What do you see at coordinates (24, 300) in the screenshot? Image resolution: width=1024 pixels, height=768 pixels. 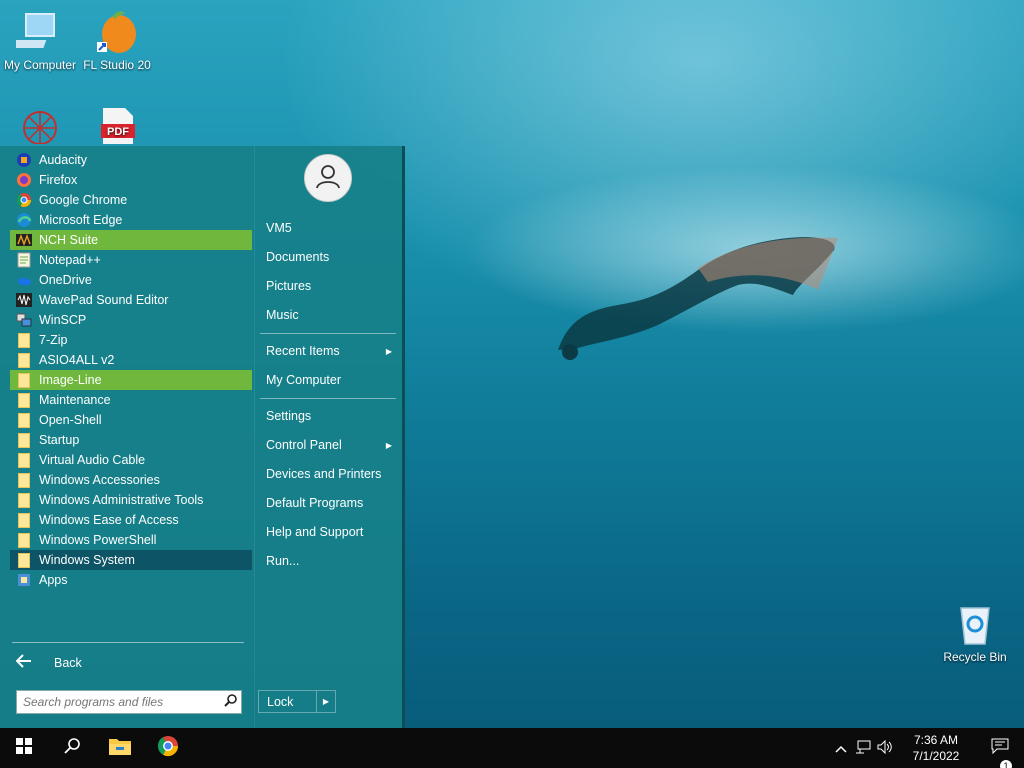 I see `wavepad-icon` at bounding box center [24, 300].